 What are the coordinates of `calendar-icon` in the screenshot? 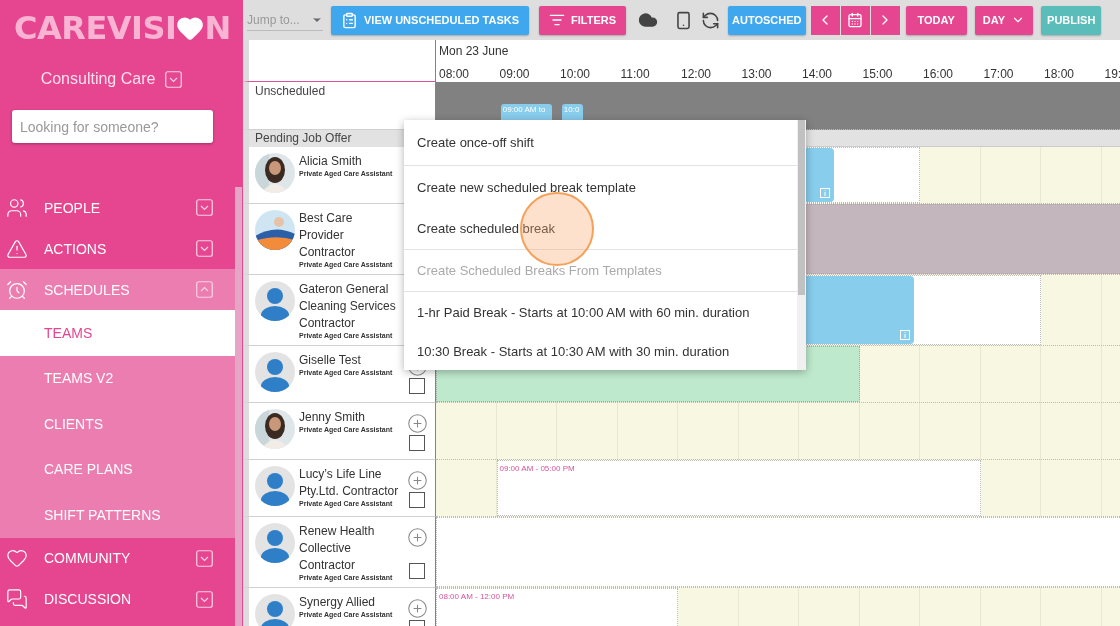 It's located at (855, 20).